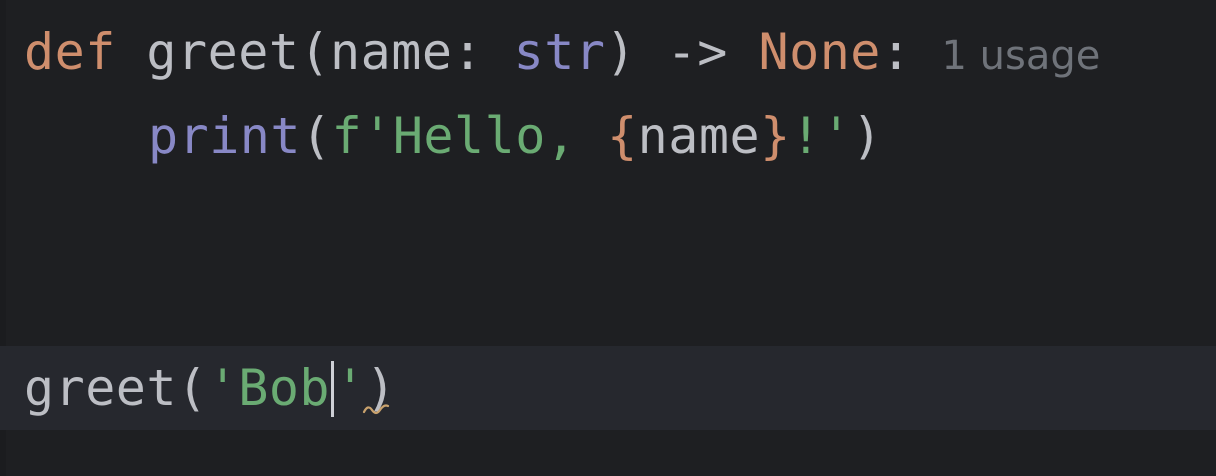 The width and height of the screenshot is (1216, 476). Describe the element at coordinates (222, 52) in the screenshot. I see `function-name-greet: greet` at that location.